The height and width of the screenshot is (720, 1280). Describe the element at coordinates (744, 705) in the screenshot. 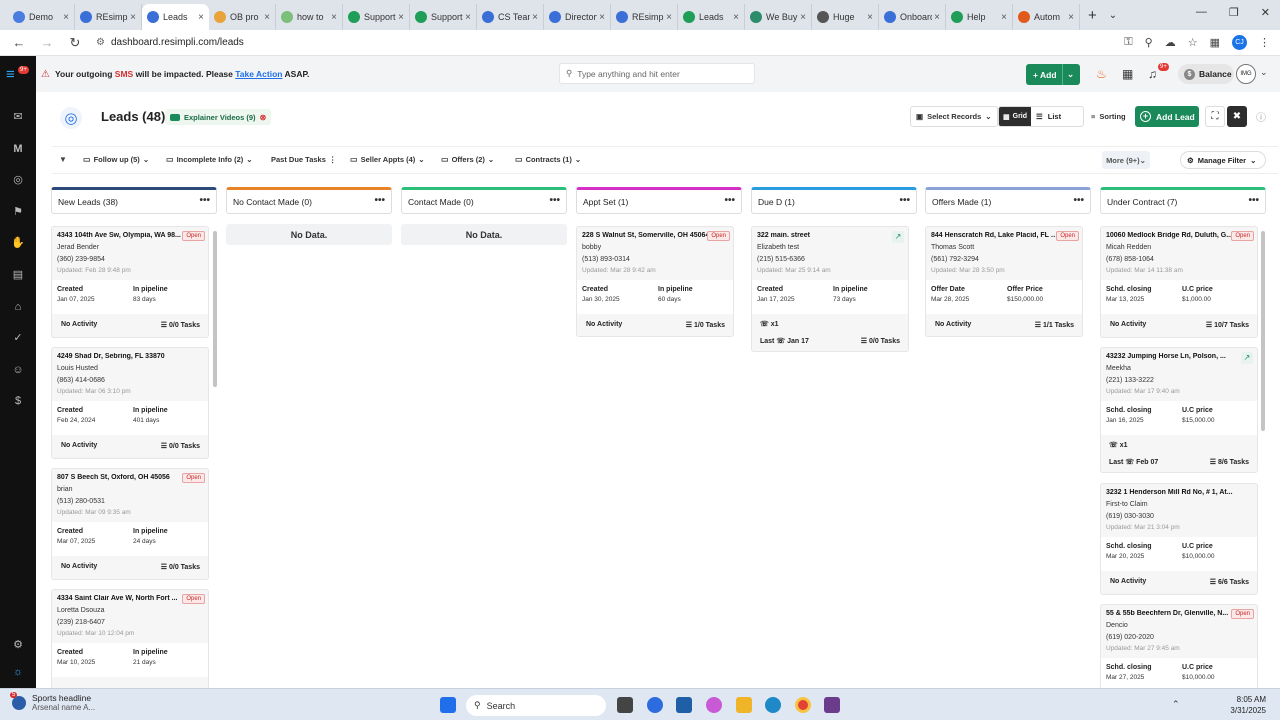

I see `file-explorer-icon` at that location.